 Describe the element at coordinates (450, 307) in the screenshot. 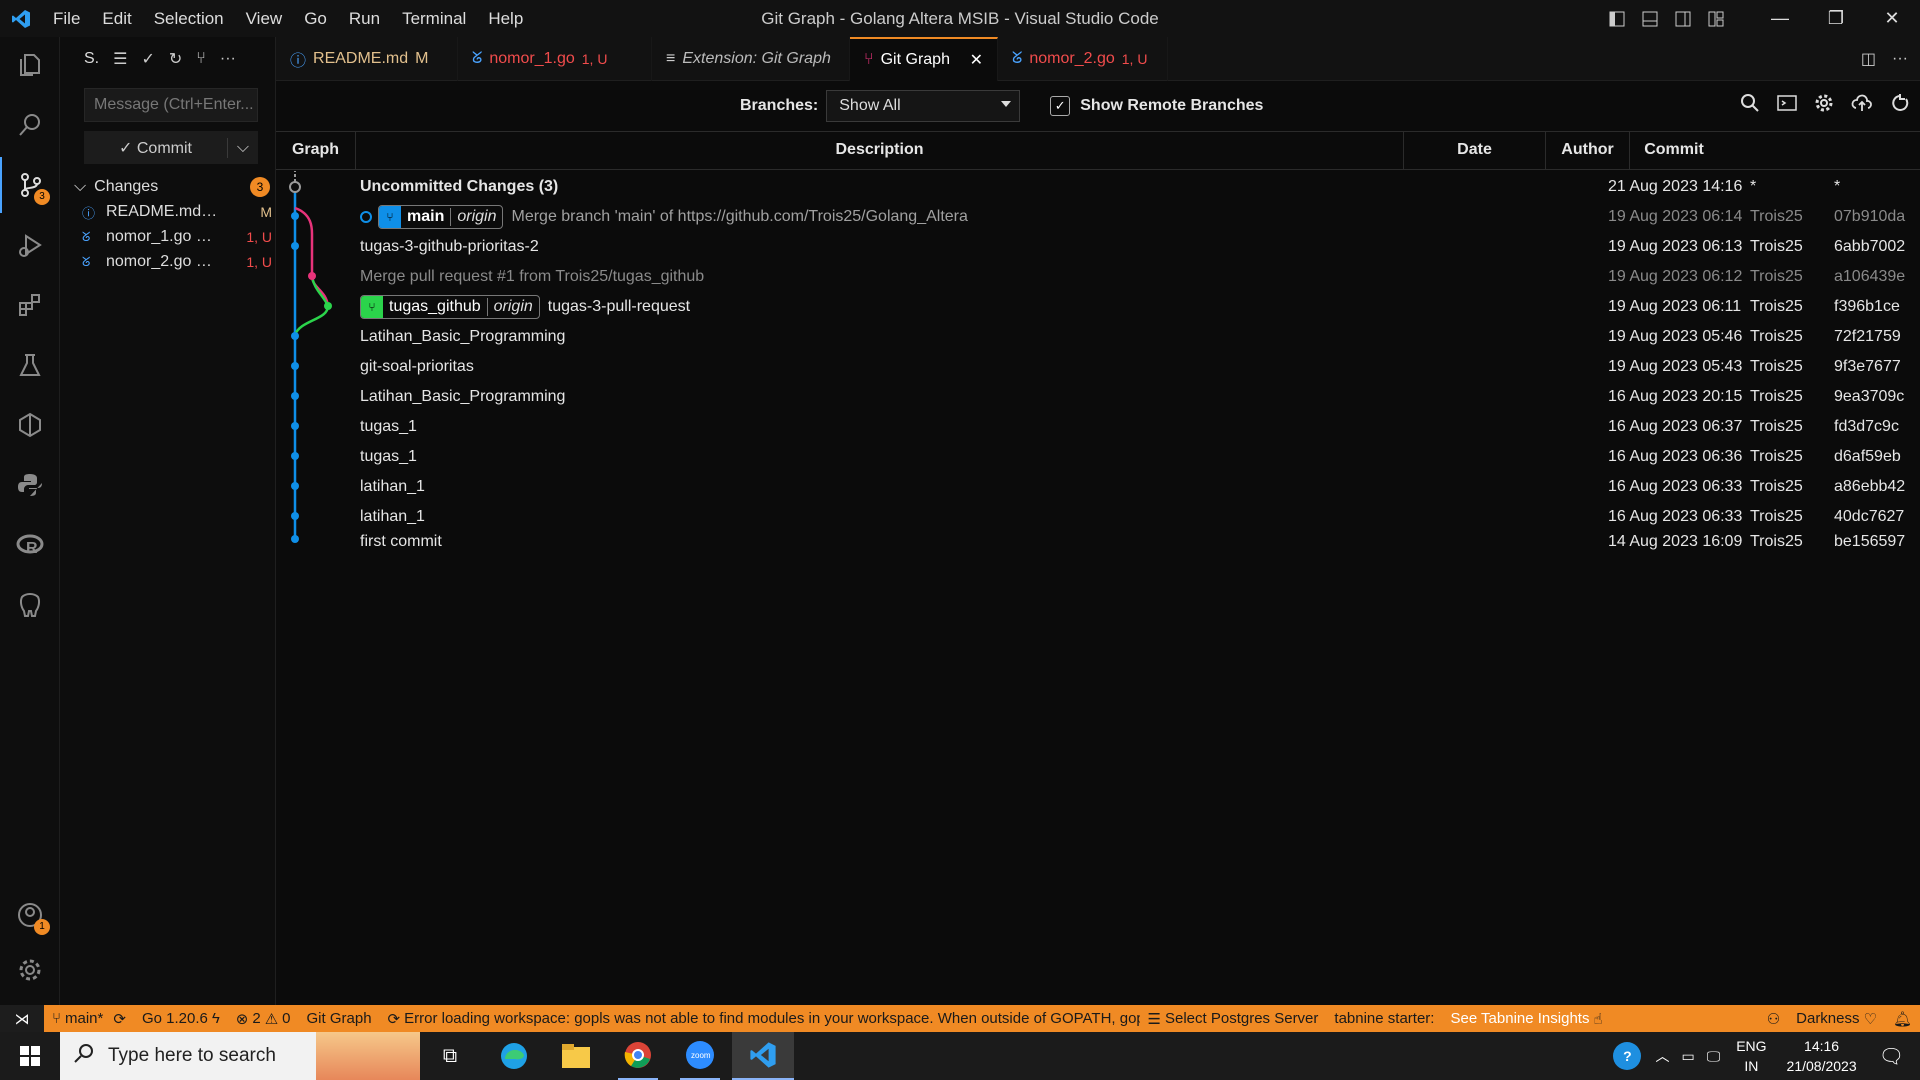

I see `branch-ref-tugas-github: ⑂ tugas_github origin` at that location.